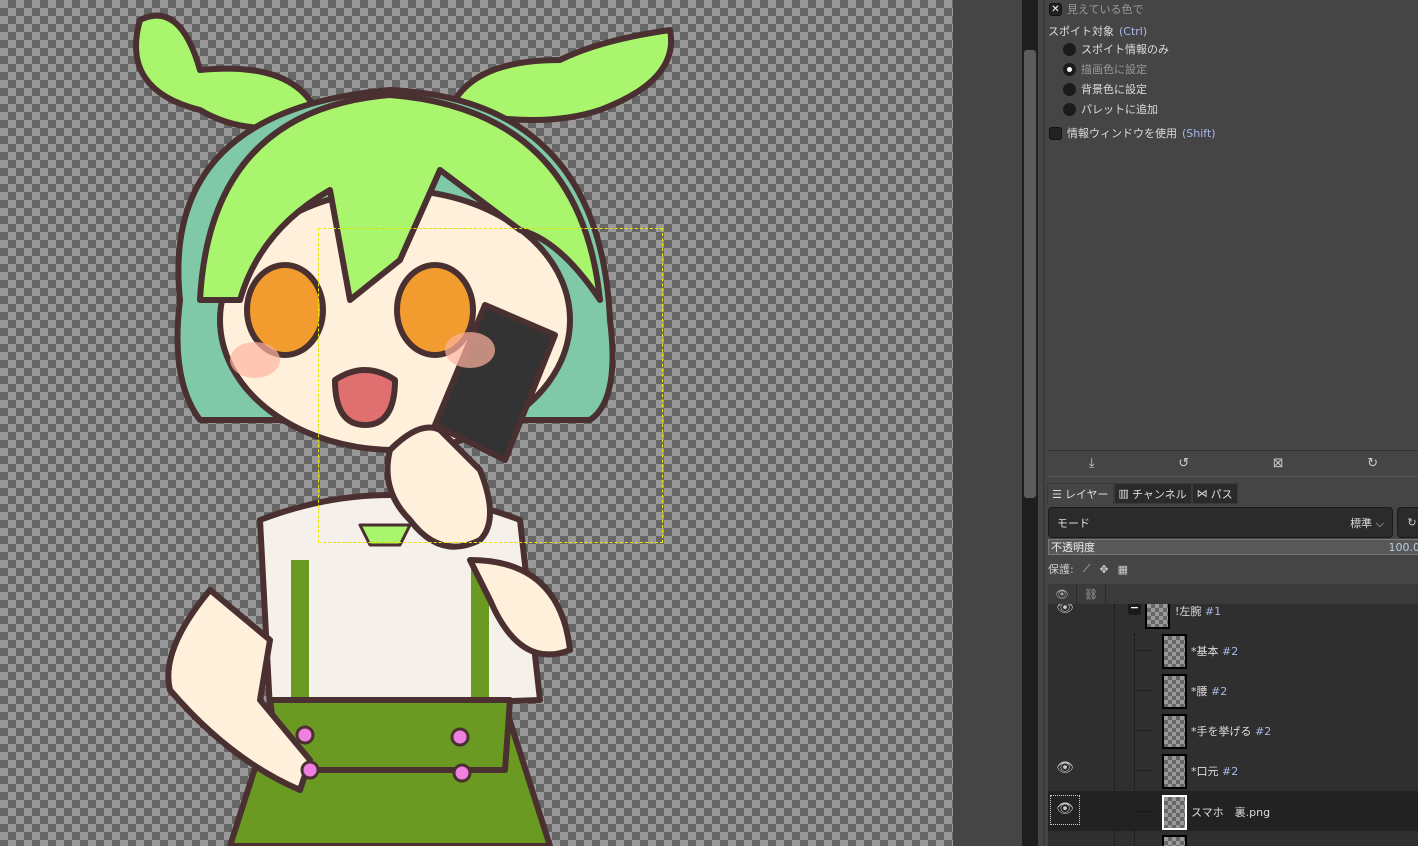 This screenshot has width=1418, height=846. I want to click on radio-label: スポイト情報のみ, so click(1125, 49).